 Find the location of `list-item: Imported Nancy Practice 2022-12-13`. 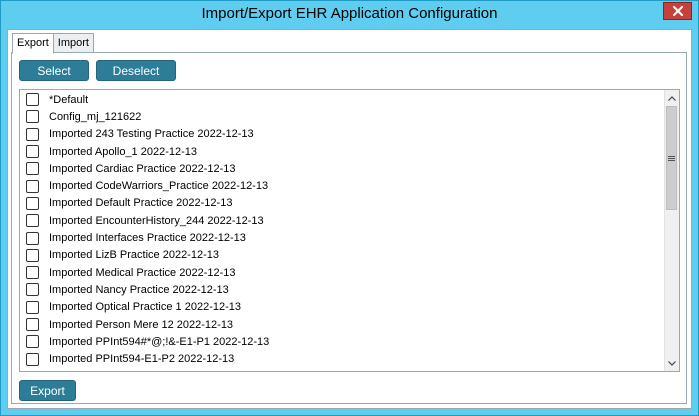

list-item: Imported Nancy Practice 2022-12-13 is located at coordinates (342, 289).